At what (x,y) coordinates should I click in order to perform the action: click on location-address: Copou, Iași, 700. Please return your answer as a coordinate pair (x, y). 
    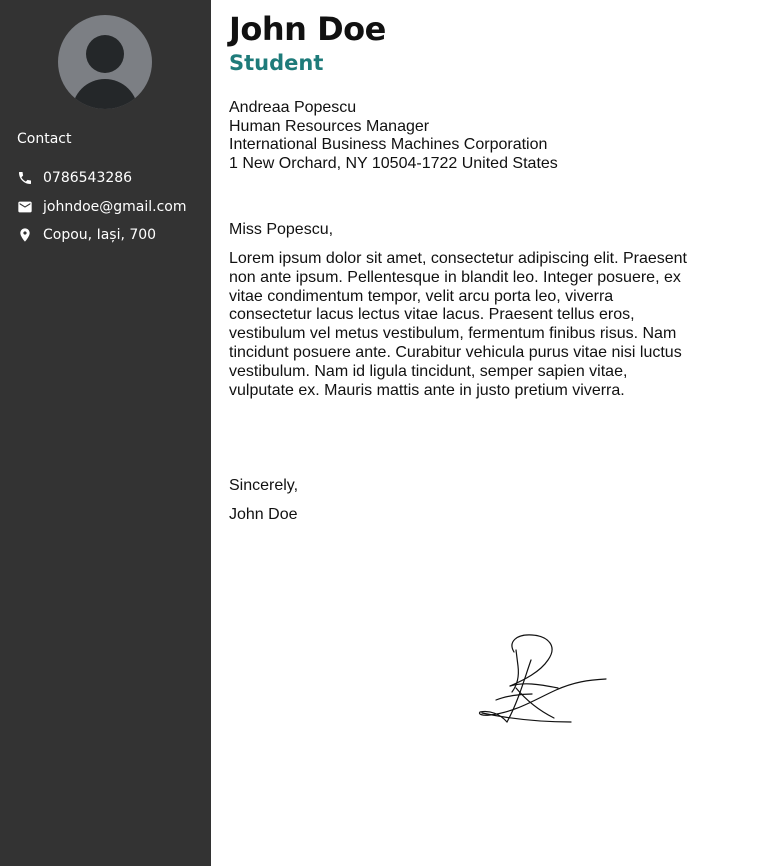
    Looking at the image, I should click on (100, 235).